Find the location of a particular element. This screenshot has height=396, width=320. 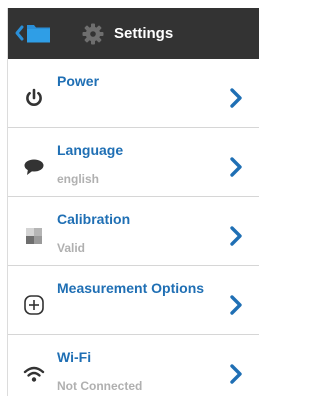

settings-item-language: Language english is located at coordinates (133, 162).